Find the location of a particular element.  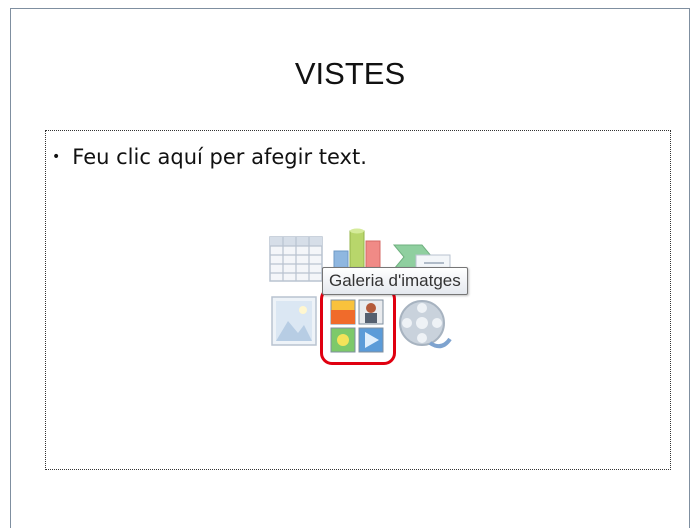

picture-icon is located at coordinates (295, 322).